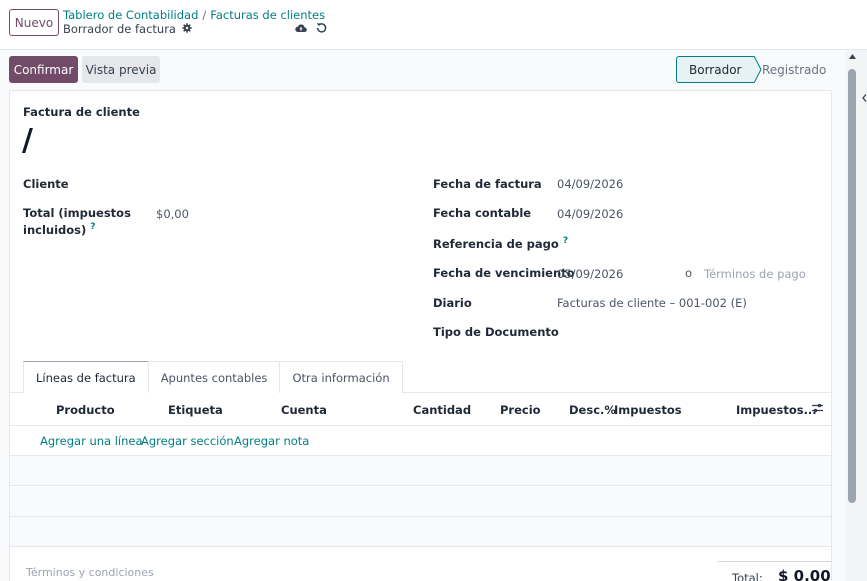  I want to click on accounting-date-field: 04/09/2026, so click(590, 214).